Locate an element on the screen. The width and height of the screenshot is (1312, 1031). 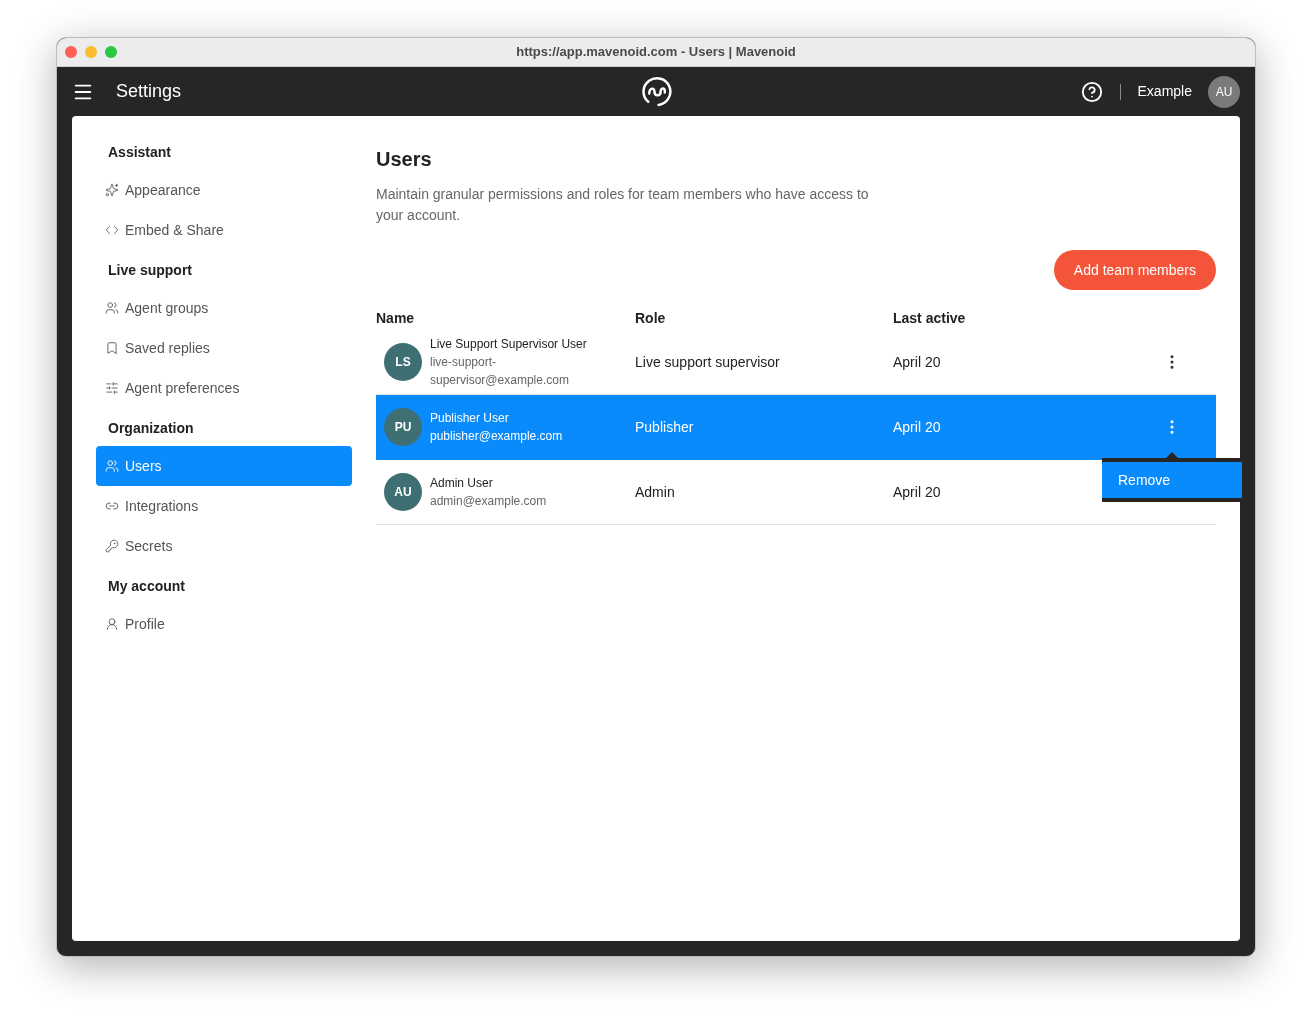
page-title: Users is located at coordinates (404, 159).